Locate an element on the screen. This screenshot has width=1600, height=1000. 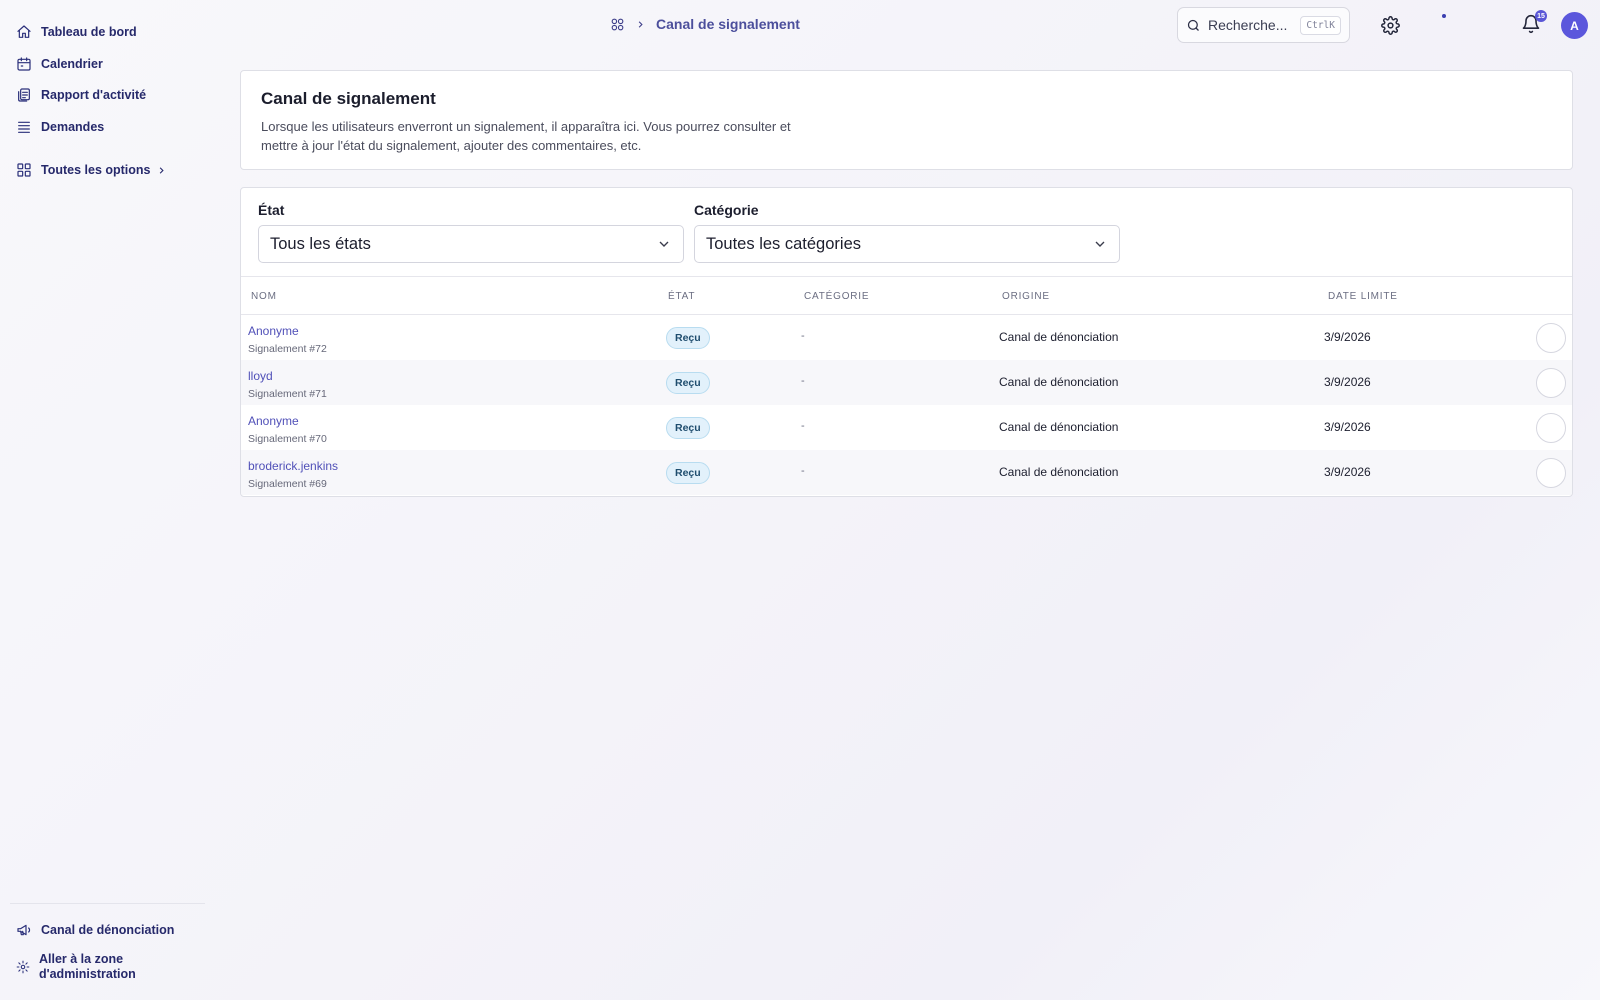
search-input: Recherche... CtrlK is located at coordinates (1263, 25).